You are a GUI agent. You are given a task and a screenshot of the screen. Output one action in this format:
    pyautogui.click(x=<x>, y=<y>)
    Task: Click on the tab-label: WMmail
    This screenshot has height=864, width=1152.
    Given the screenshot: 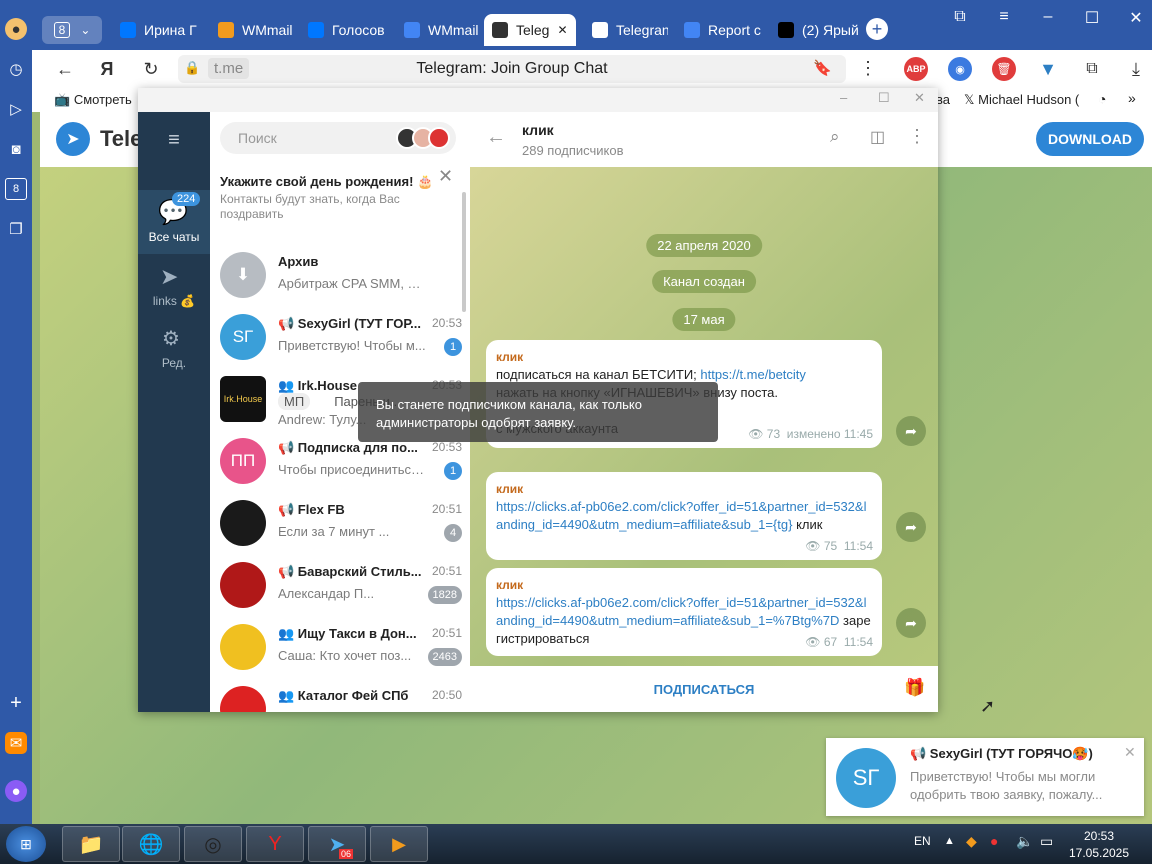 What is the action you would take?
    pyautogui.click(x=267, y=30)
    